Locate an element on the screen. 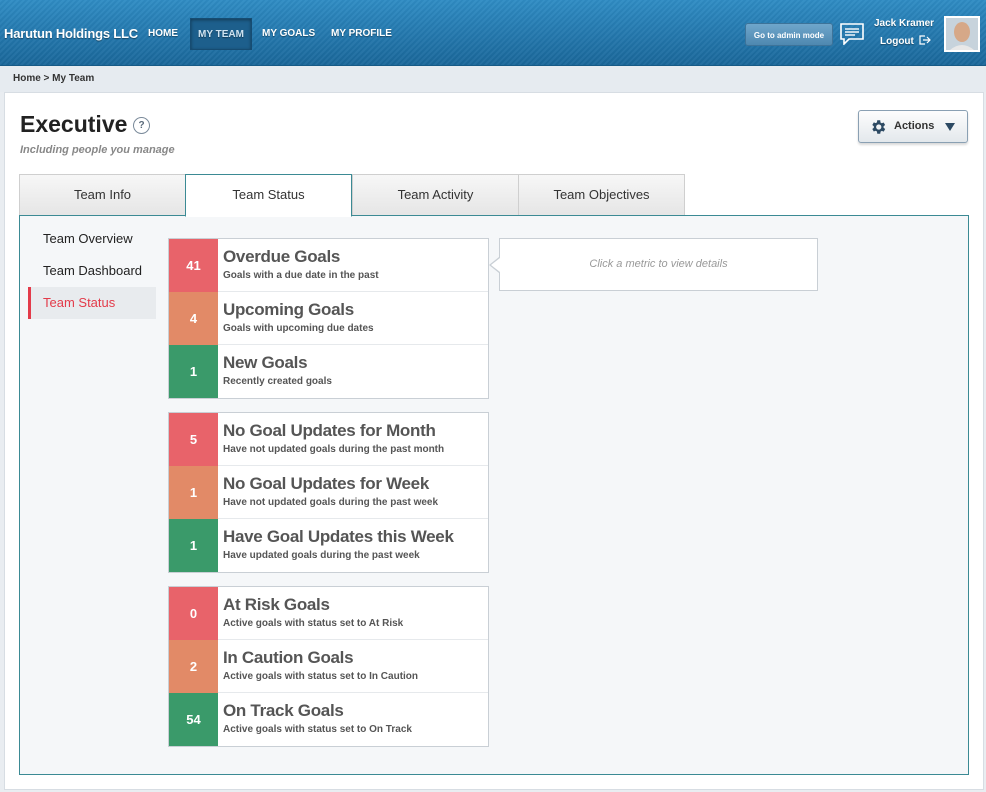 The width and height of the screenshot is (986, 792). nav-my-team: MY TEAM is located at coordinates (221, 34).